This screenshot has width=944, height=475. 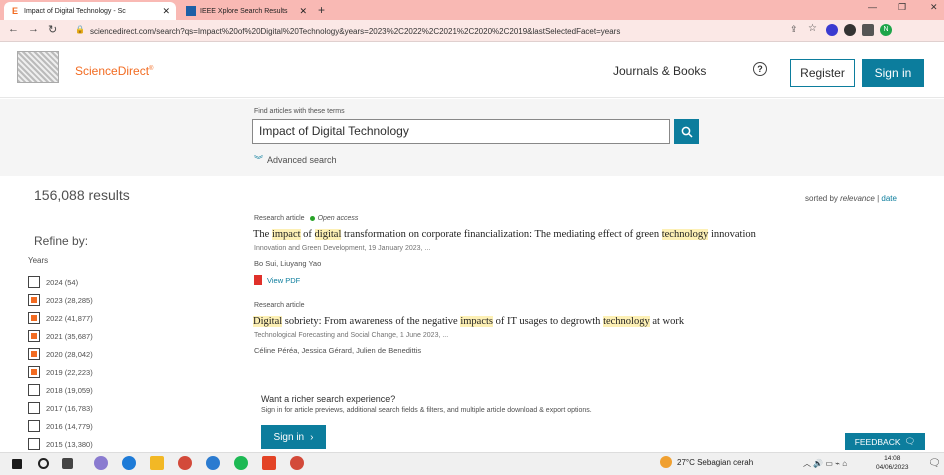 I want to click on search-button, so click(x=686, y=131).